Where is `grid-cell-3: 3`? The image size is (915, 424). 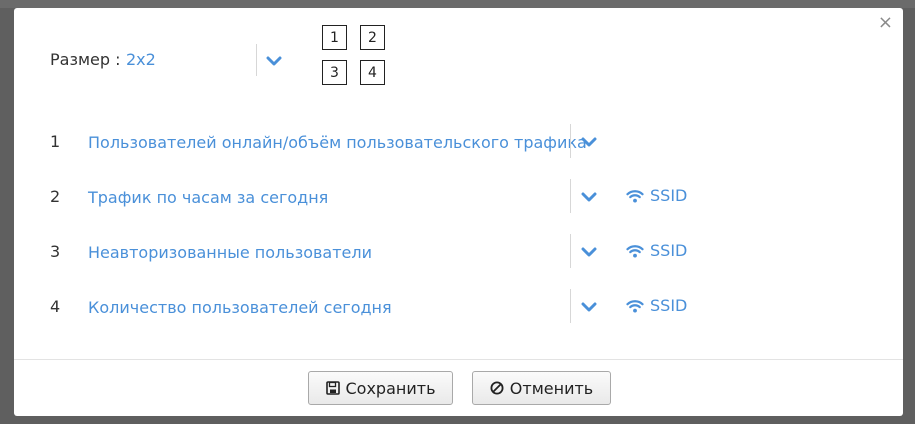
grid-cell-3: 3 is located at coordinates (334, 72).